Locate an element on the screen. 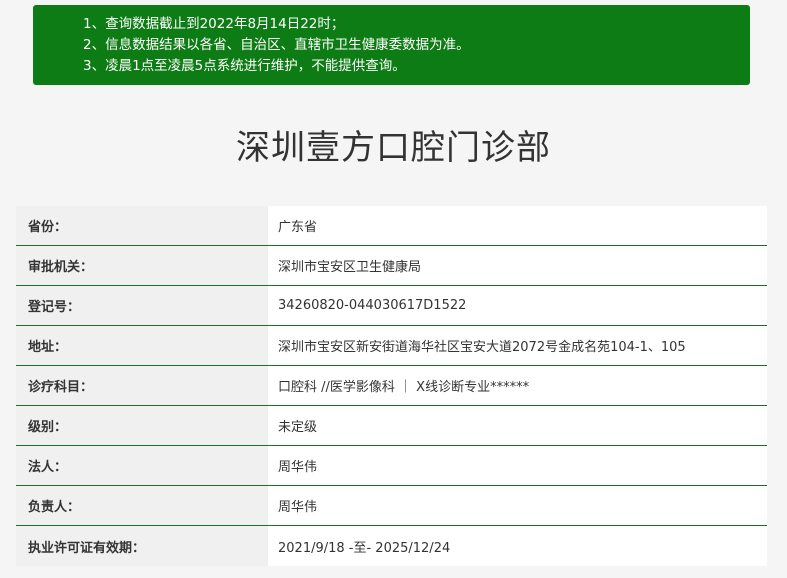 The image size is (787, 578). page-title: 深圳壹方口腔门诊部 is located at coordinates (393, 148).